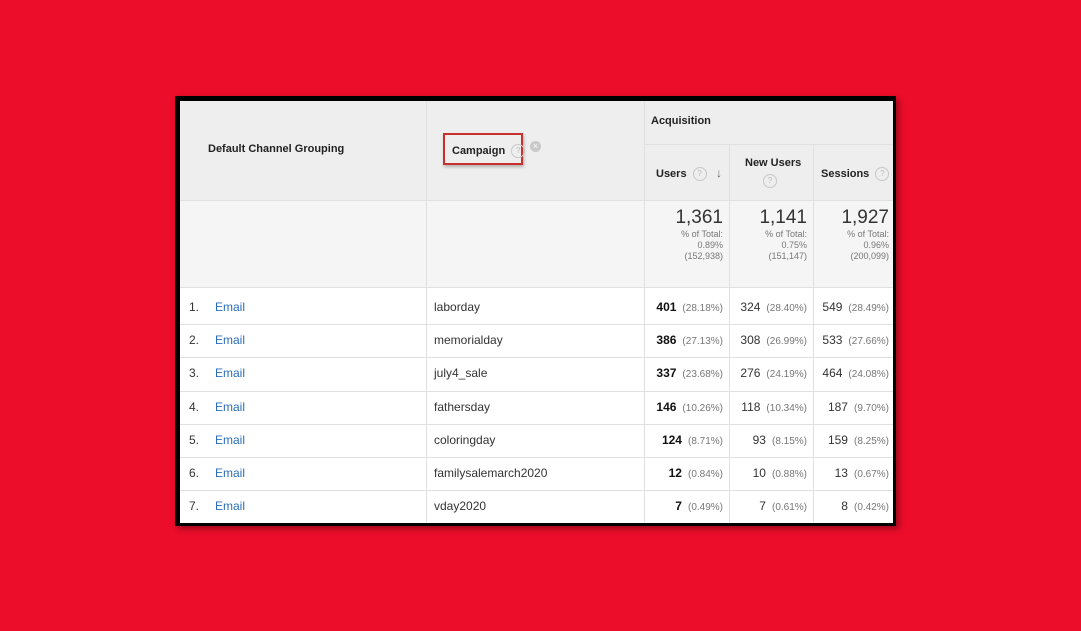  Describe the element at coordinates (773, 163) in the screenshot. I see `metric-header-new-users: New Users` at that location.